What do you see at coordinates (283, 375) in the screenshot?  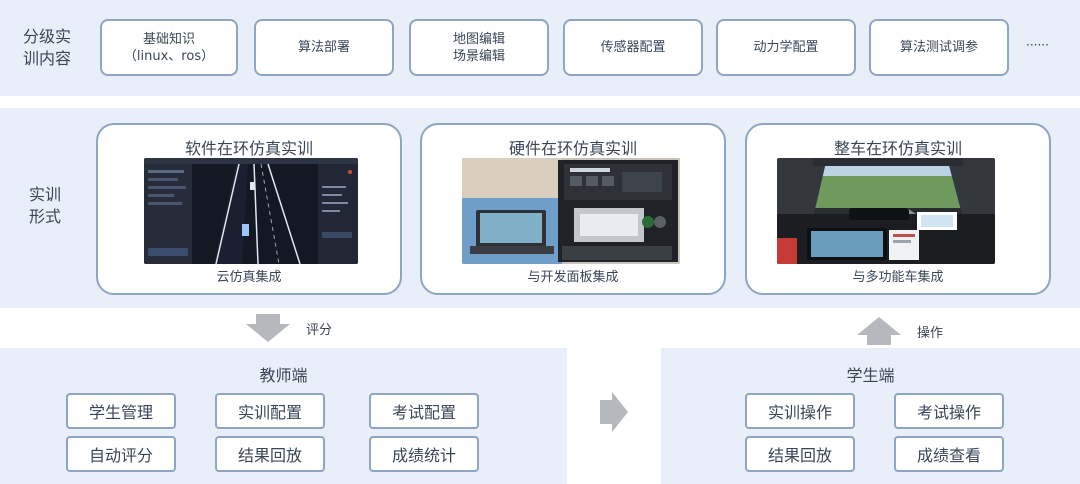 I see `teacher-title: 教师端` at bounding box center [283, 375].